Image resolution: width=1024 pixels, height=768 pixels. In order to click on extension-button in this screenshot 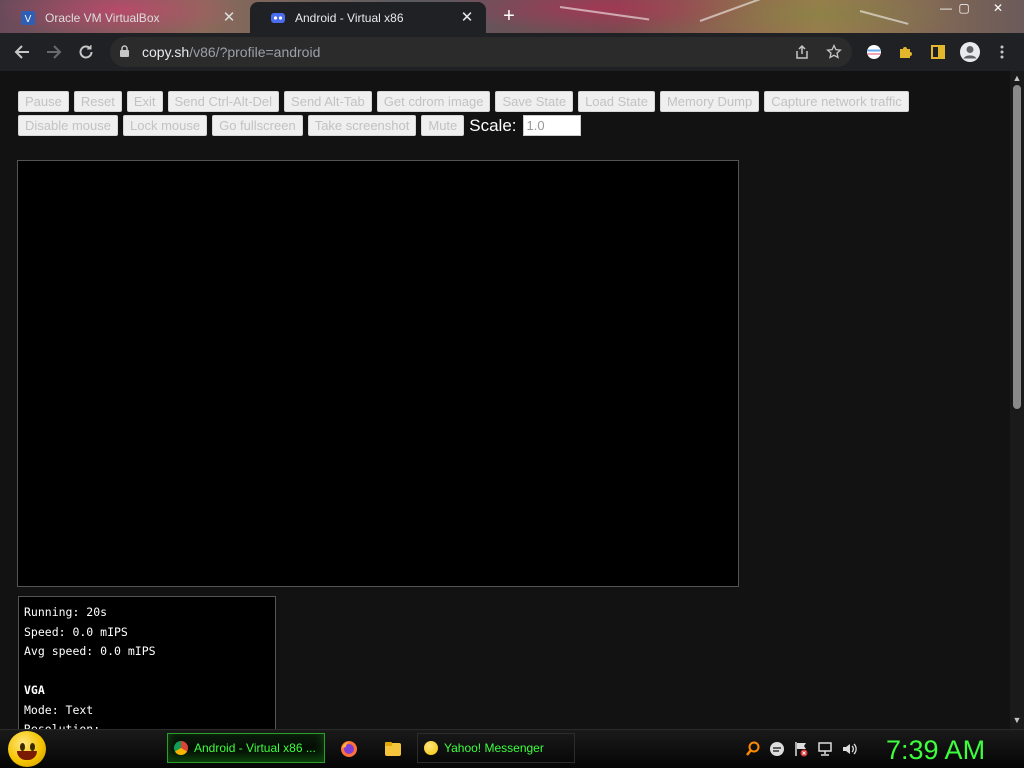, I will do `click(874, 52)`.